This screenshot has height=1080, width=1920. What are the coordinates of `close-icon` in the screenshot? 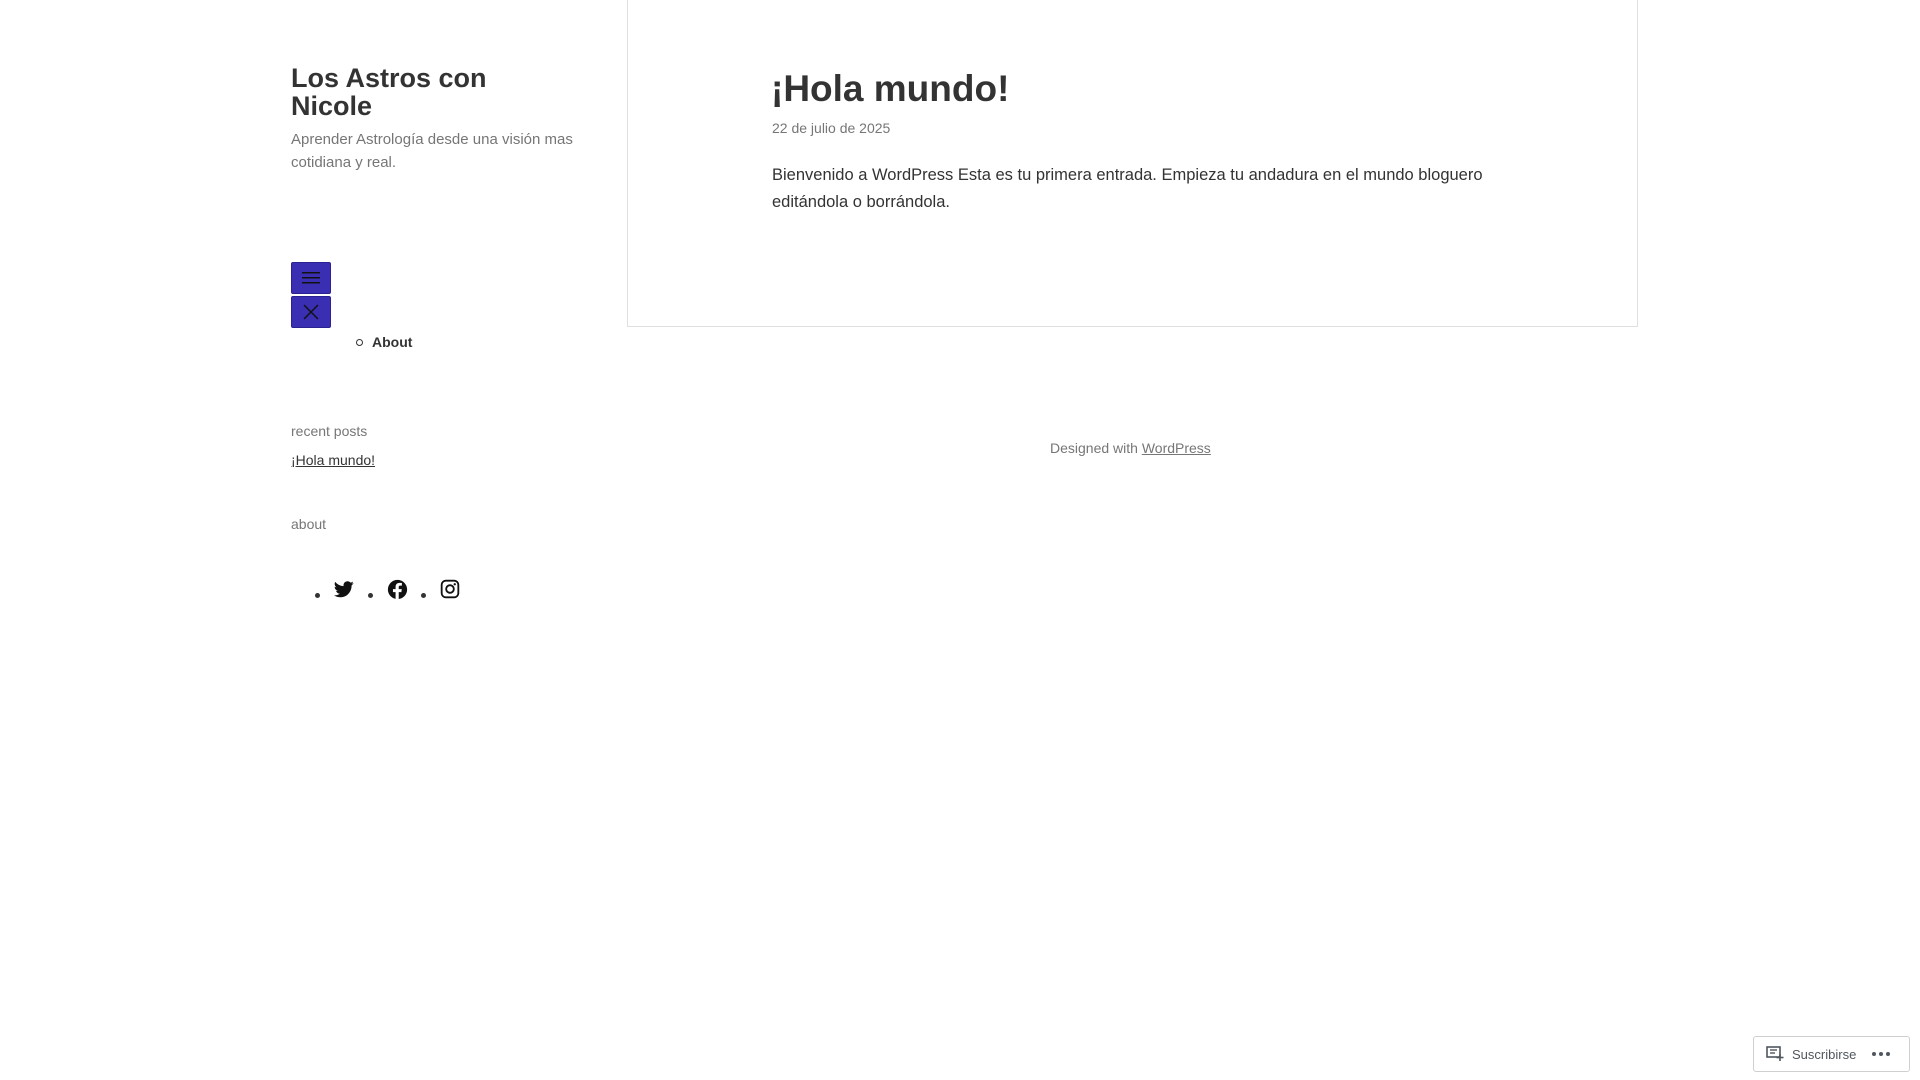 It's located at (311, 312).